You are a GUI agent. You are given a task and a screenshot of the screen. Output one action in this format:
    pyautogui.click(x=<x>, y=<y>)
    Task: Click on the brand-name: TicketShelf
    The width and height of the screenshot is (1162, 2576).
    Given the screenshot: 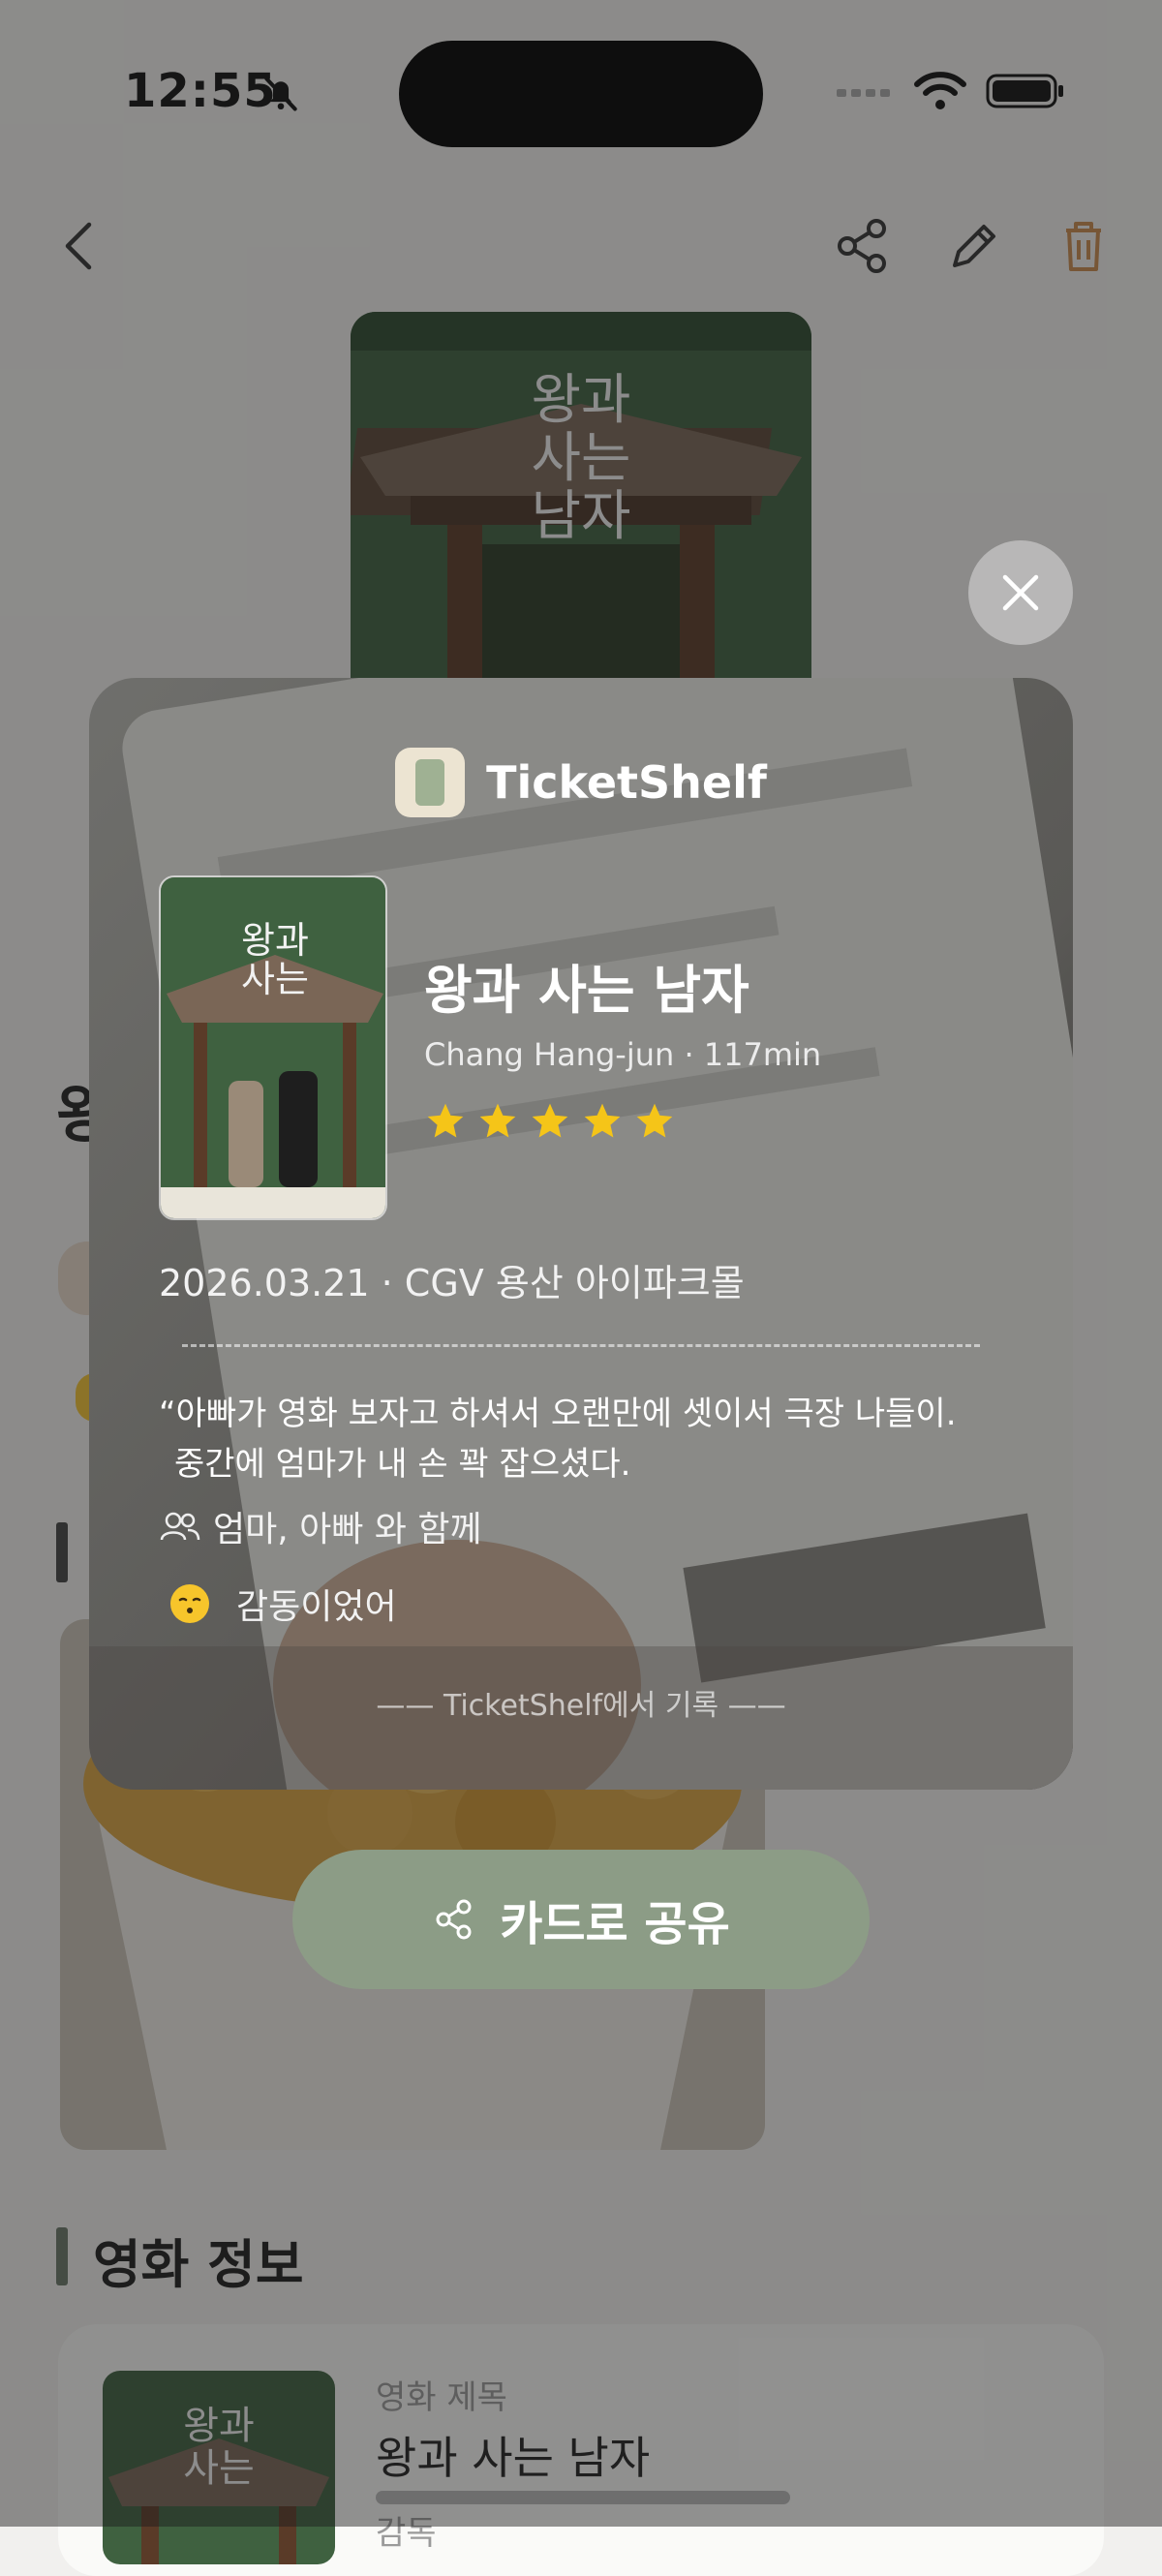 What is the action you would take?
    pyautogui.click(x=626, y=782)
    